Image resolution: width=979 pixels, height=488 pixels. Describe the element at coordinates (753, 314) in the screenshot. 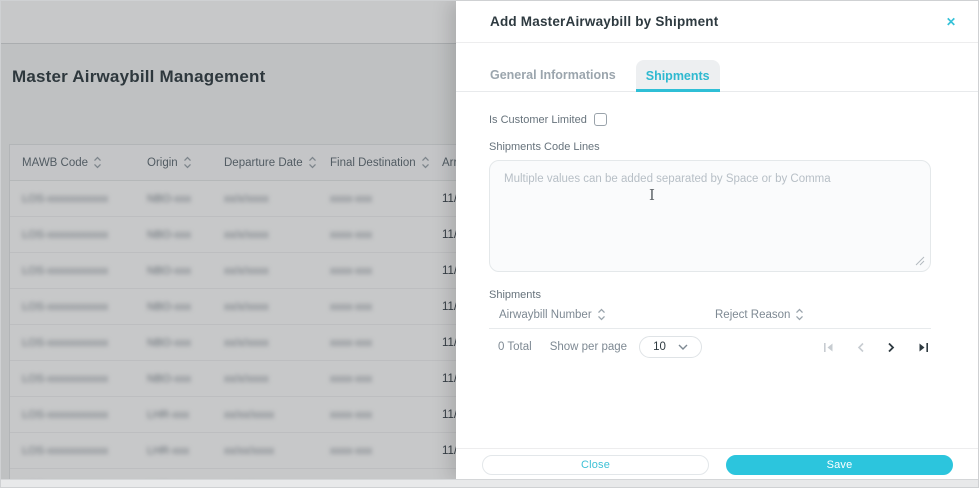

I see `column-header-label: Reject Reason` at that location.